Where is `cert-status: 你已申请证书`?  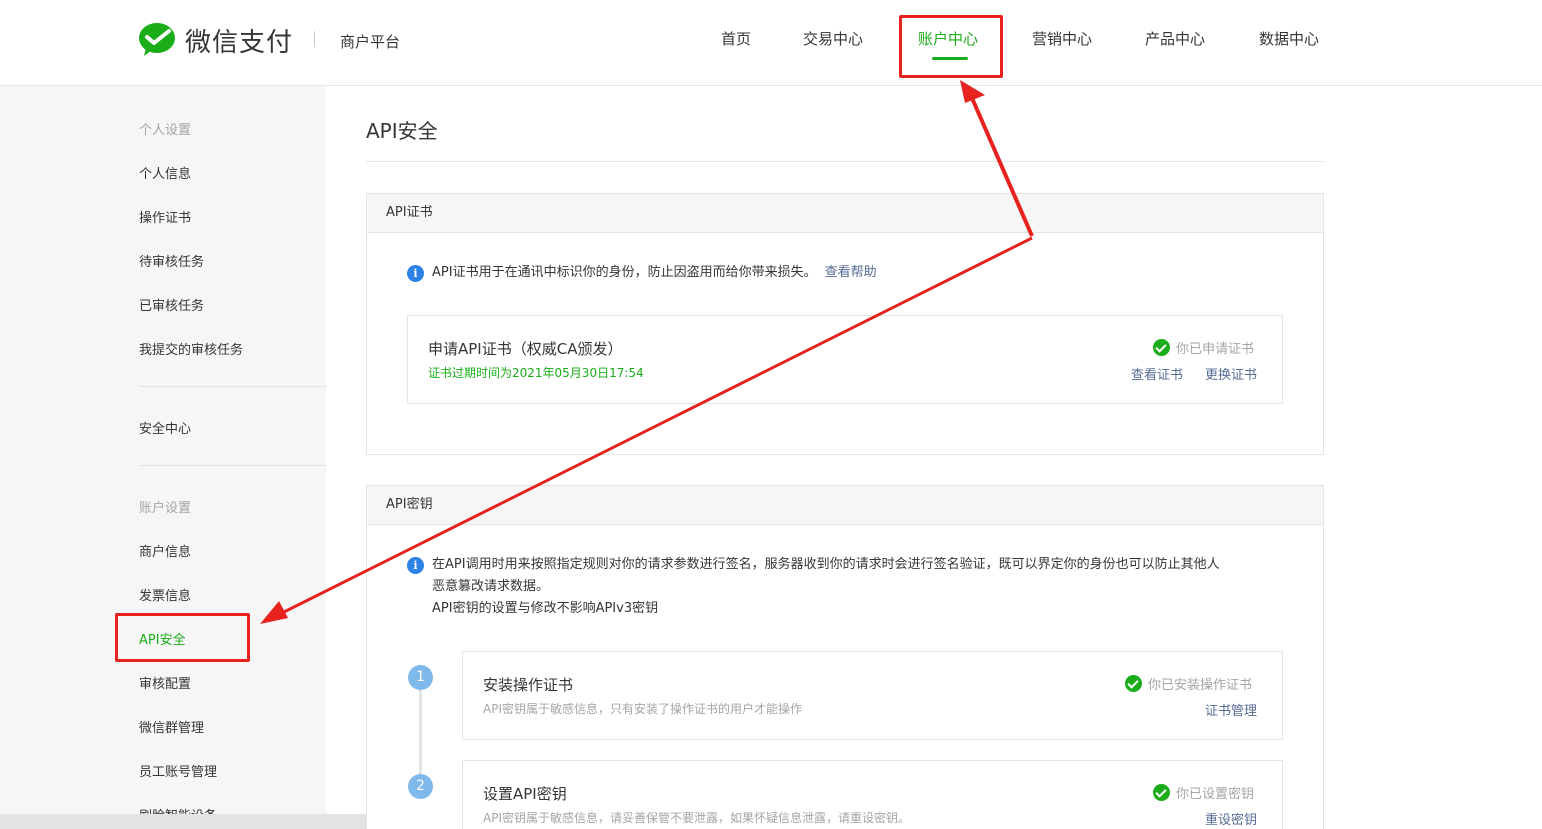
cert-status: 你已申请证书 is located at coordinates (1203, 347).